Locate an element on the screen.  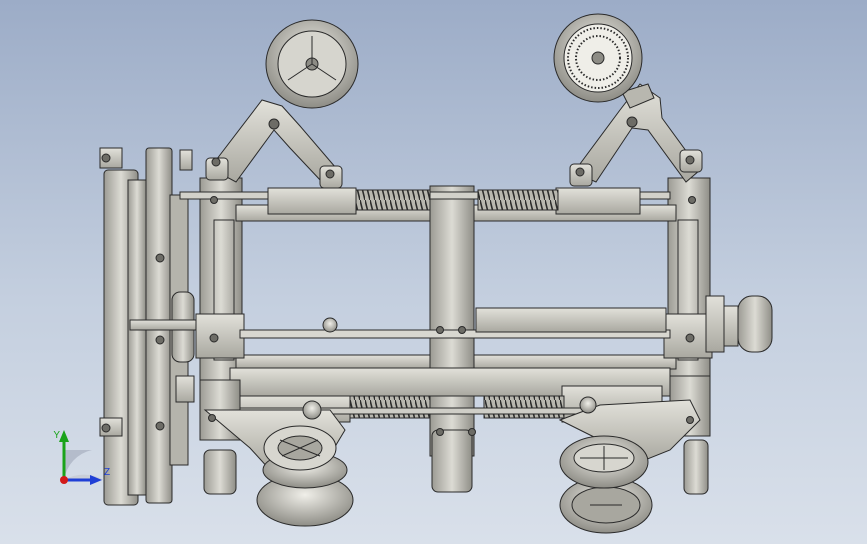
upper-left-arm is located at coordinates (274, 144).